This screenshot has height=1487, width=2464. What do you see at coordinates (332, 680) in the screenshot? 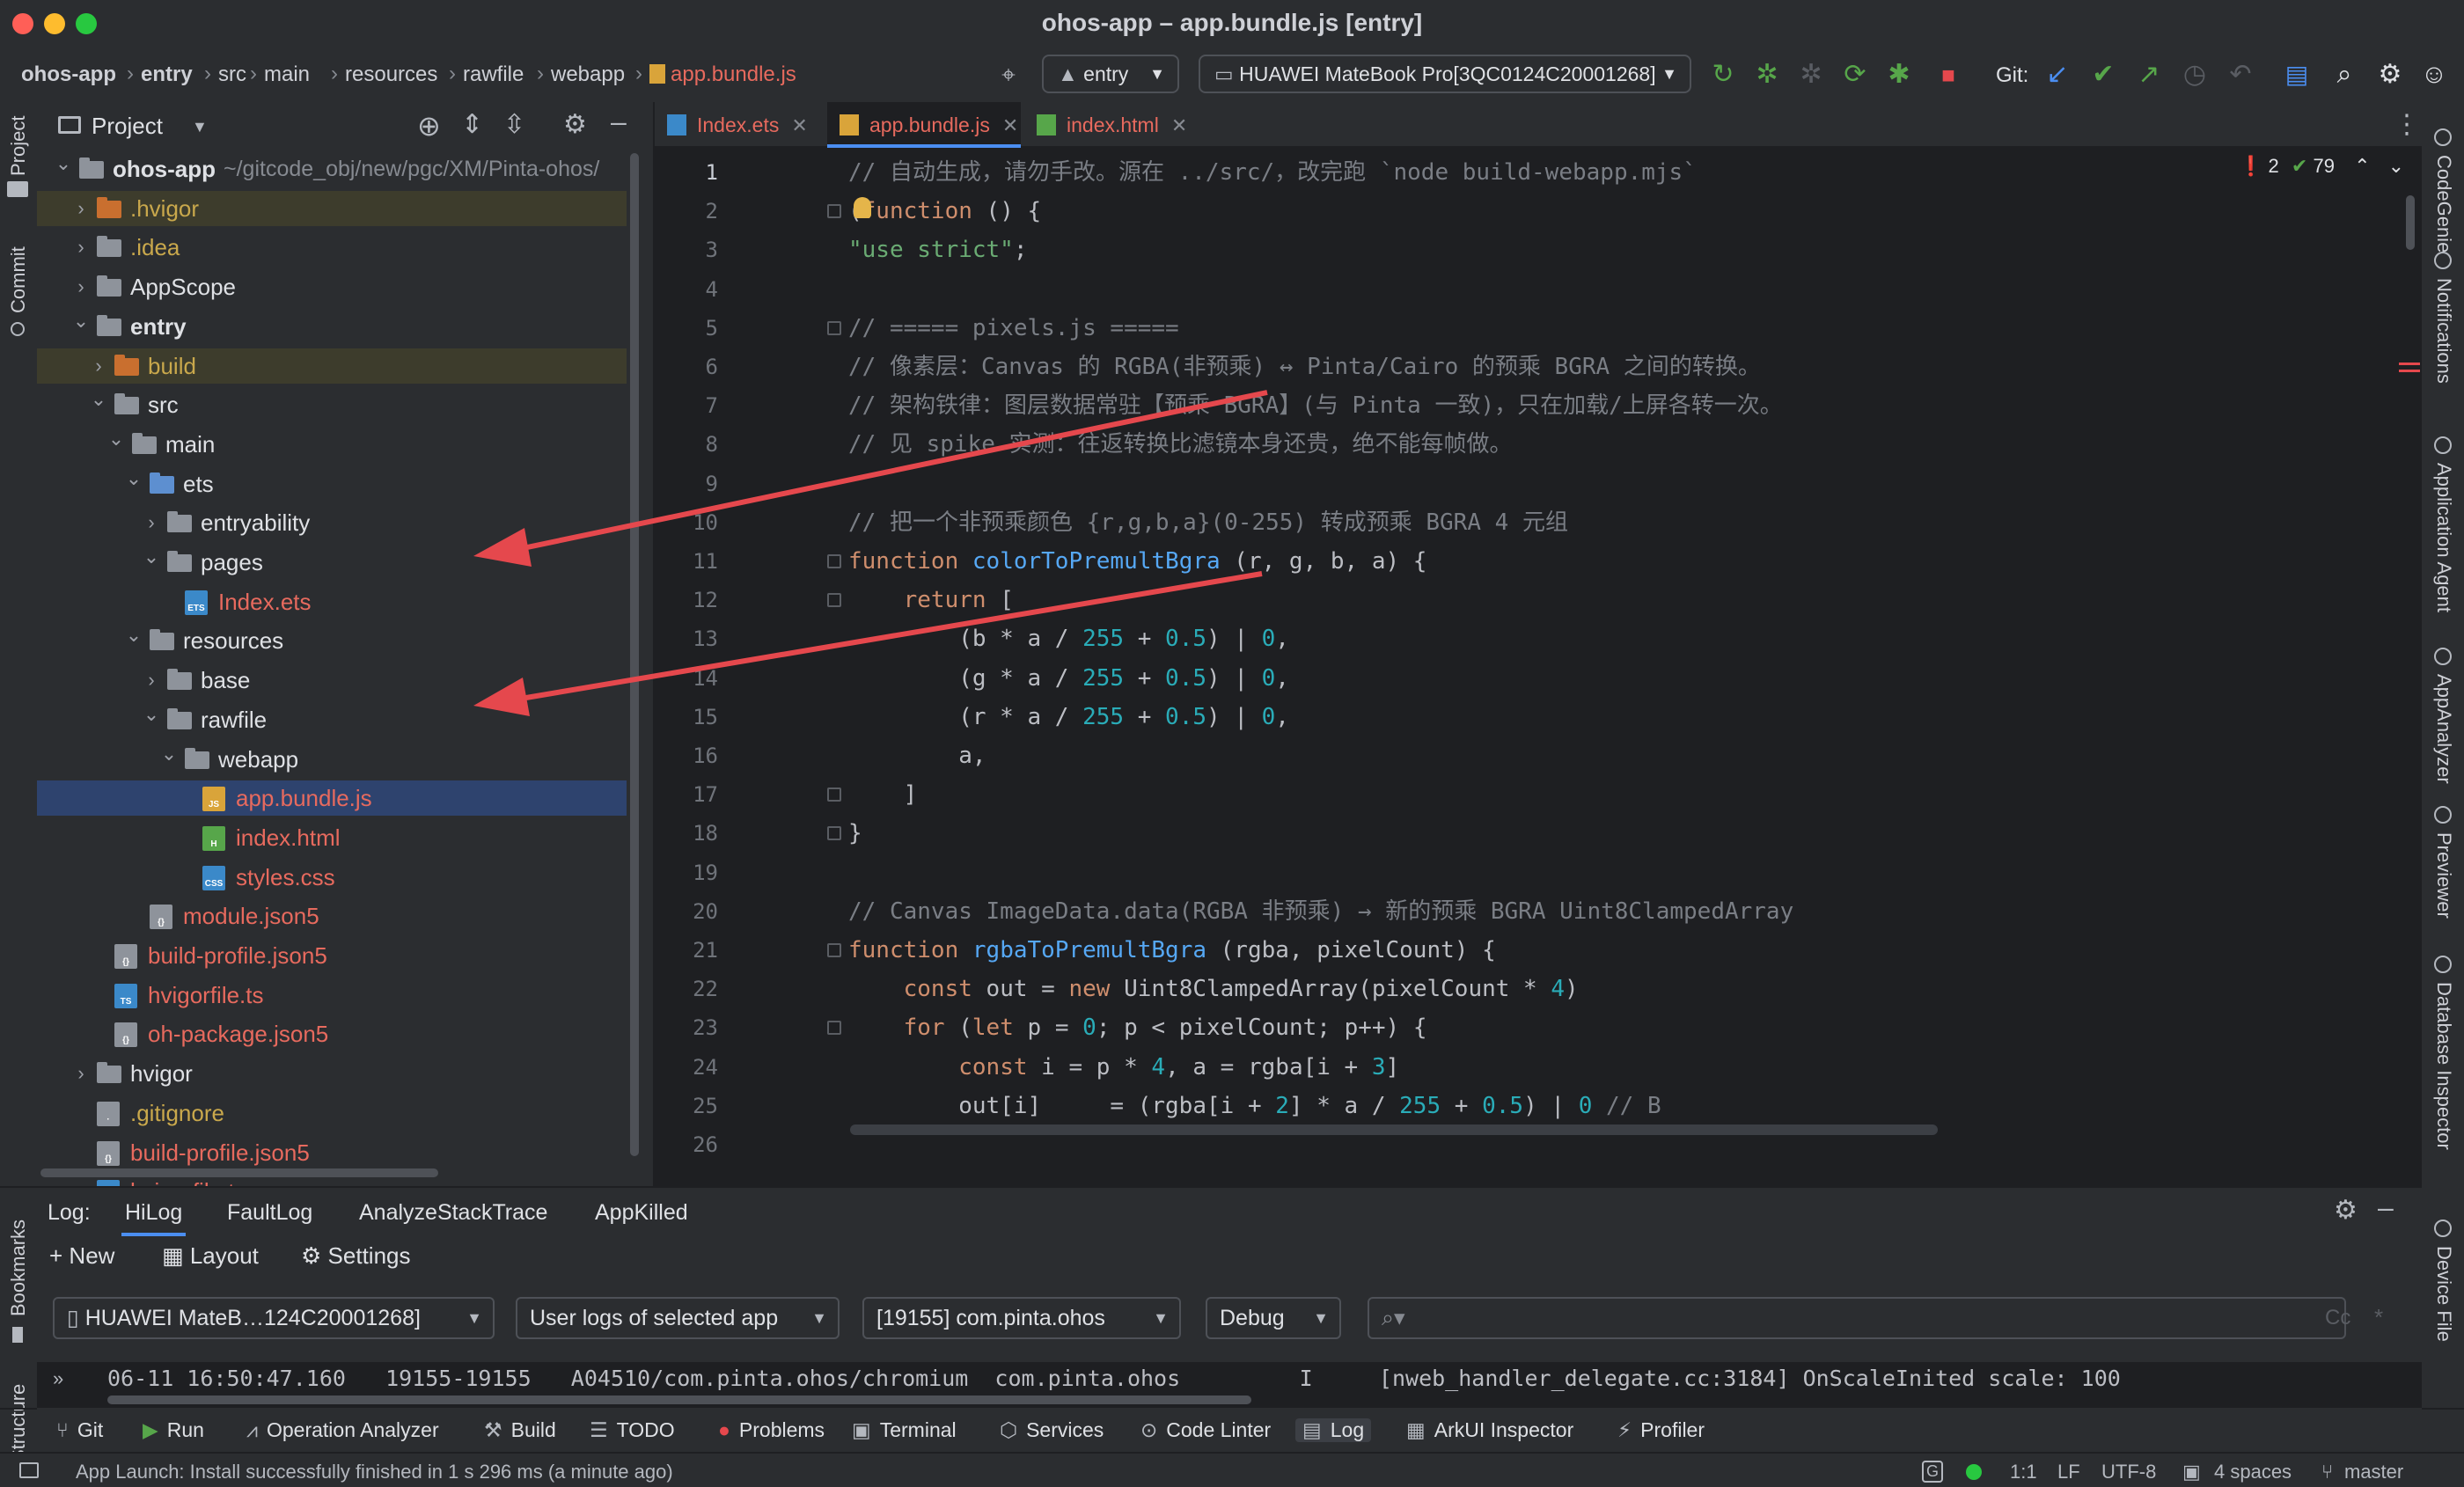
I see `tree-item-base: › base` at bounding box center [332, 680].